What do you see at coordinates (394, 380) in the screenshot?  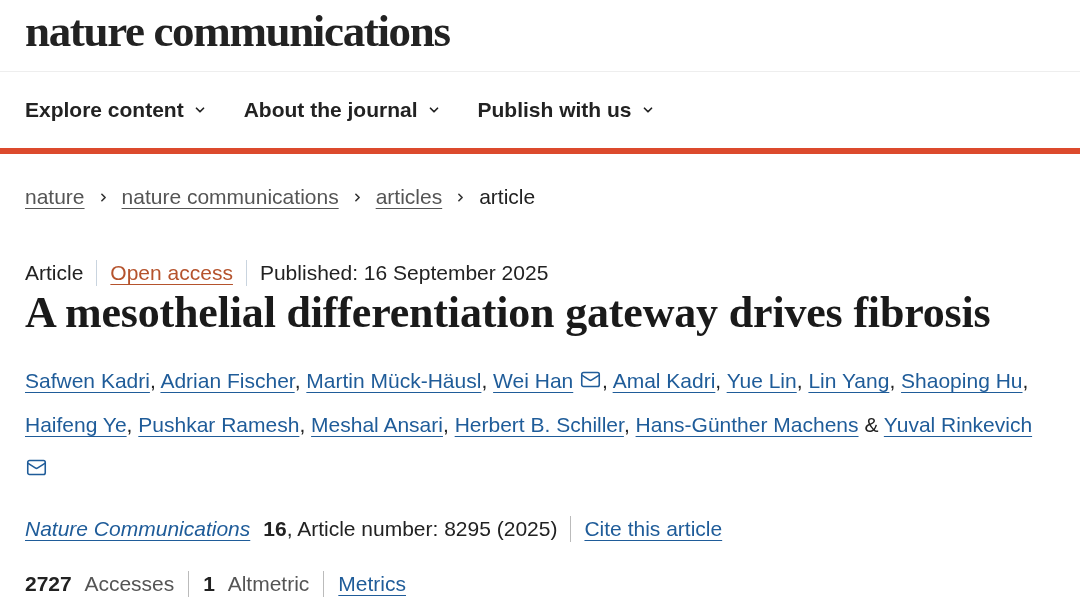 I see `author-link: Martin Mück-Häusl` at bounding box center [394, 380].